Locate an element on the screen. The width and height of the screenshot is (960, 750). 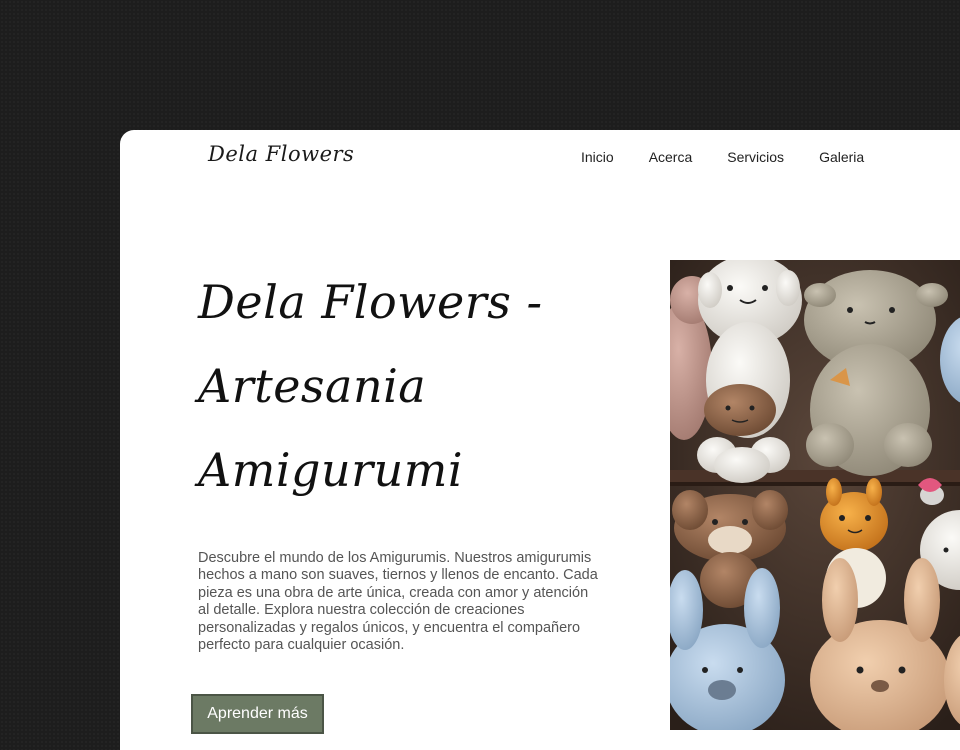
nav-item-acerca: Acerca is located at coordinates (671, 157).